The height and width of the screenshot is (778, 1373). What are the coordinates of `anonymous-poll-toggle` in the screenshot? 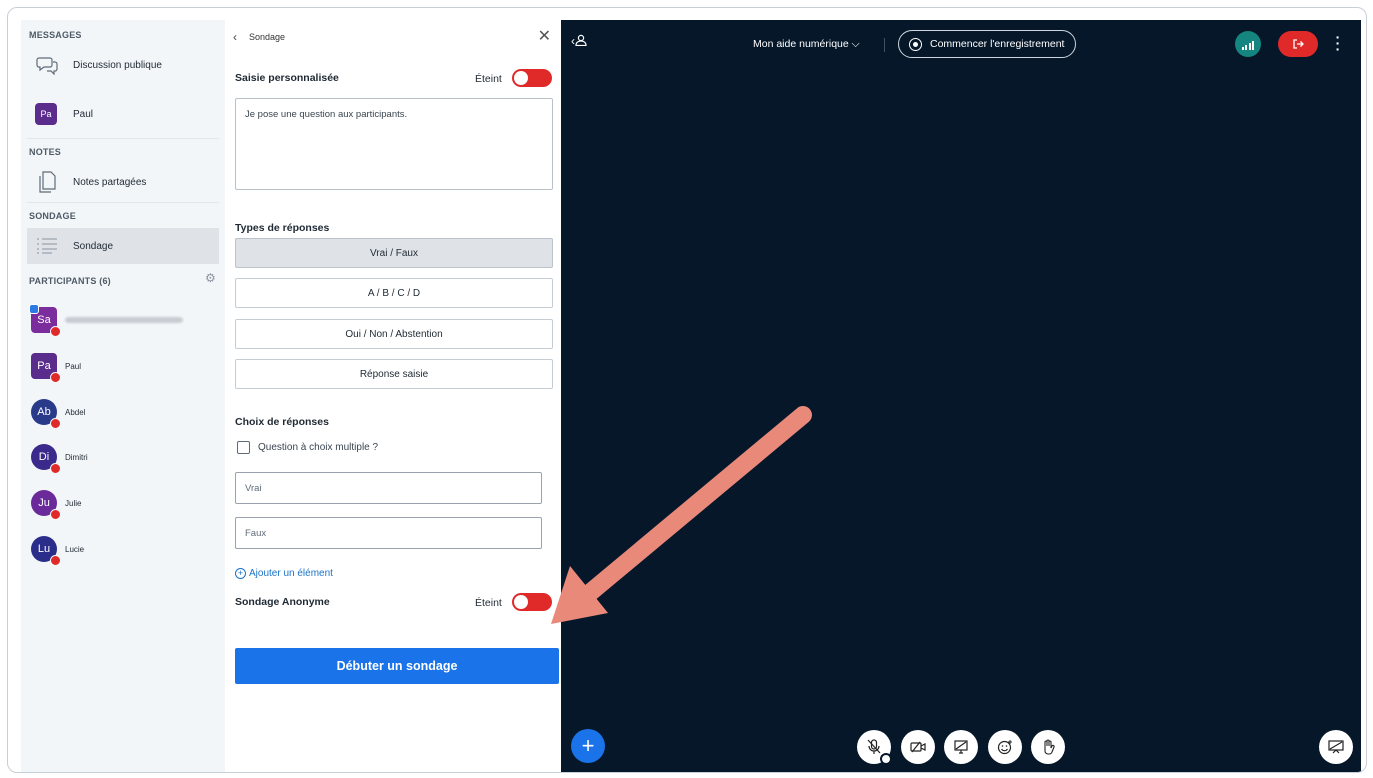 It's located at (532, 602).